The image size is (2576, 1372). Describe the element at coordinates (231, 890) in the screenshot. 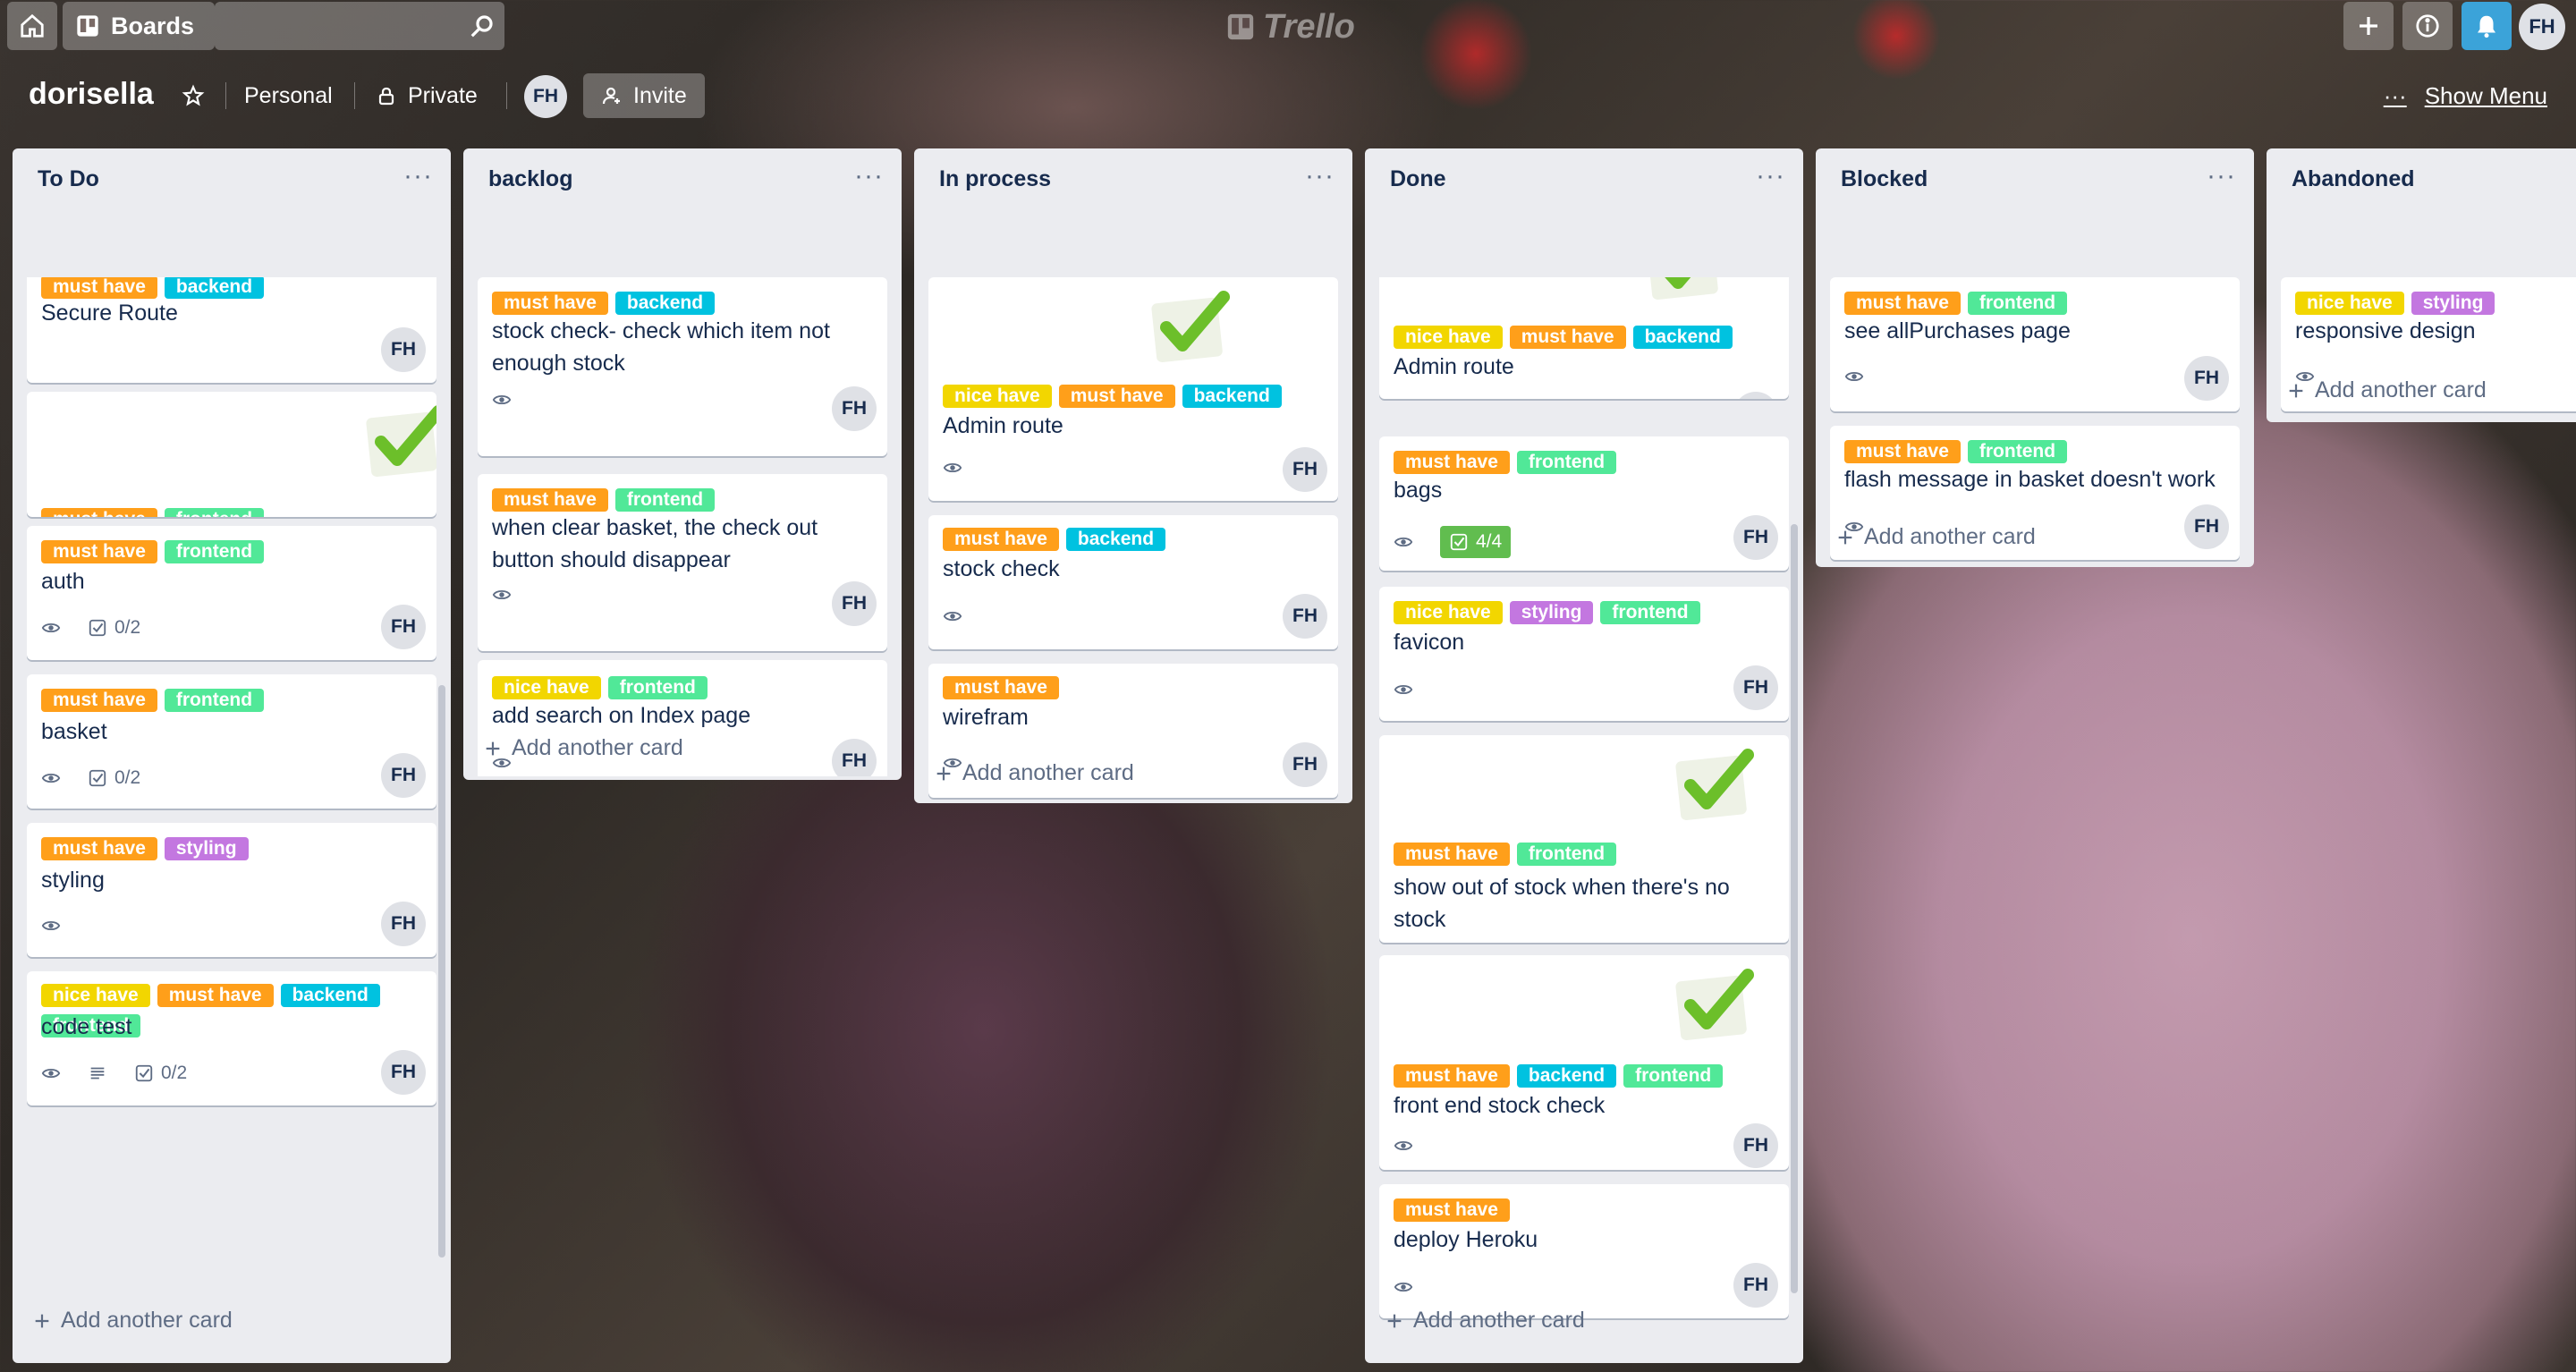

I see `card: must have styling styling FH` at that location.